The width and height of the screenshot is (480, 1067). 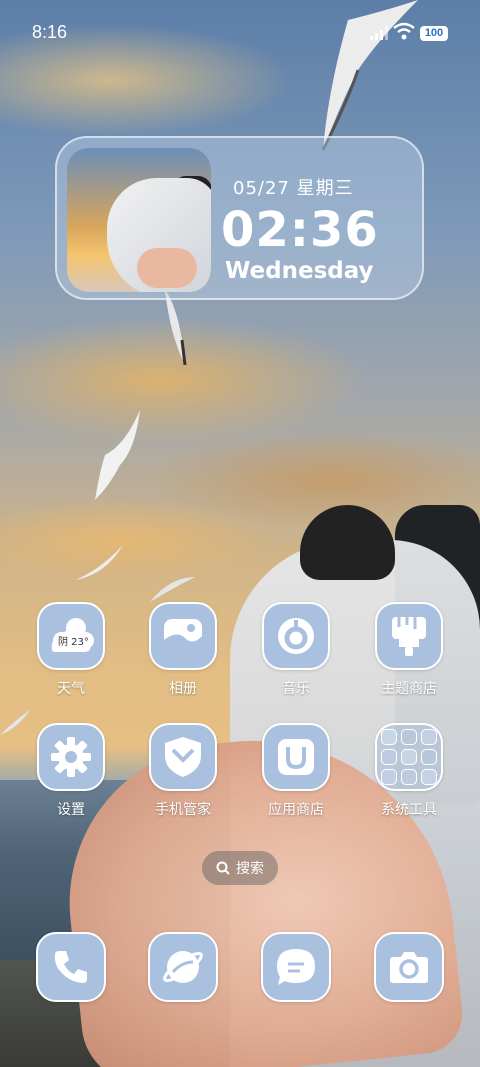 I want to click on shield-icon, so click(x=183, y=757).